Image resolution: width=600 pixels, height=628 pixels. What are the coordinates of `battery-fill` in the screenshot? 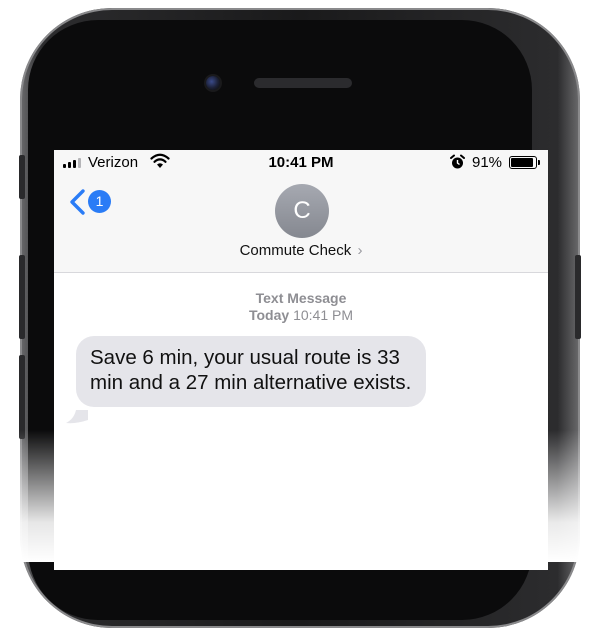 It's located at (522, 162).